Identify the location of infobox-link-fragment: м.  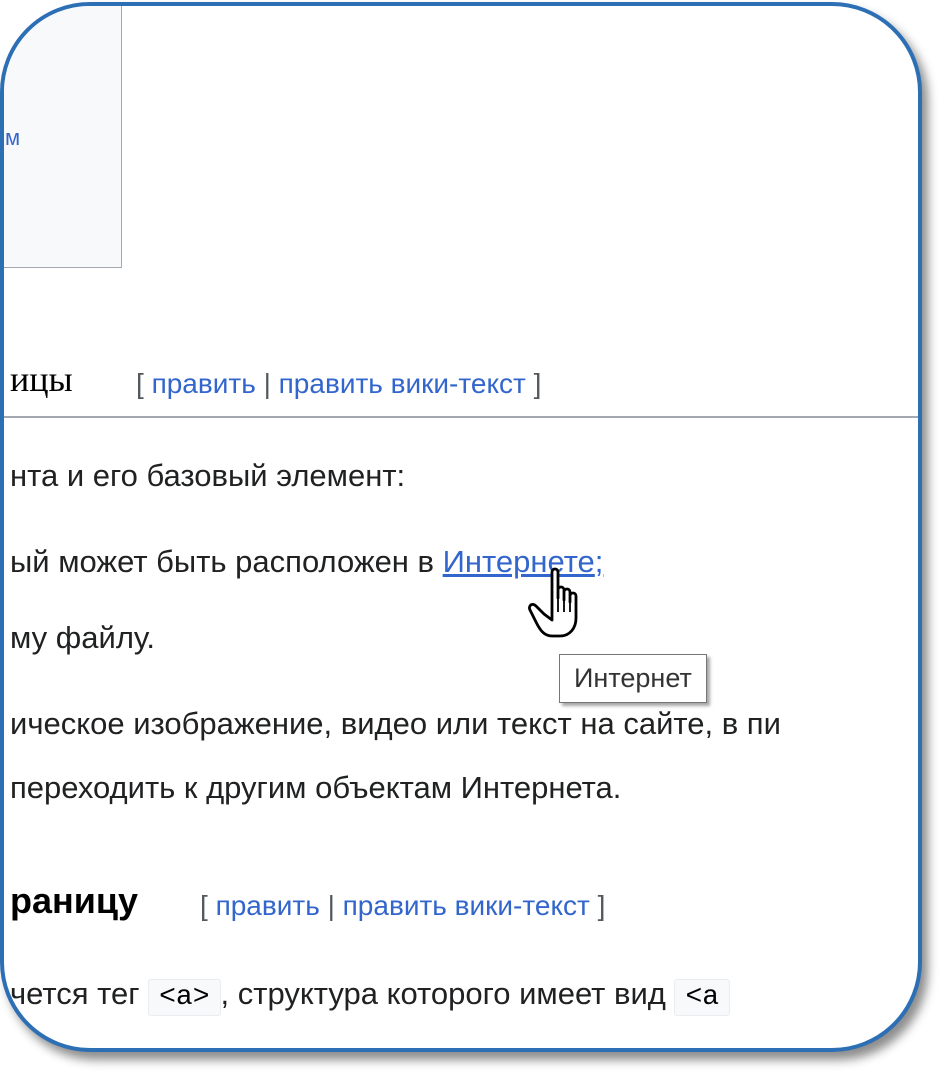
(12, 138).